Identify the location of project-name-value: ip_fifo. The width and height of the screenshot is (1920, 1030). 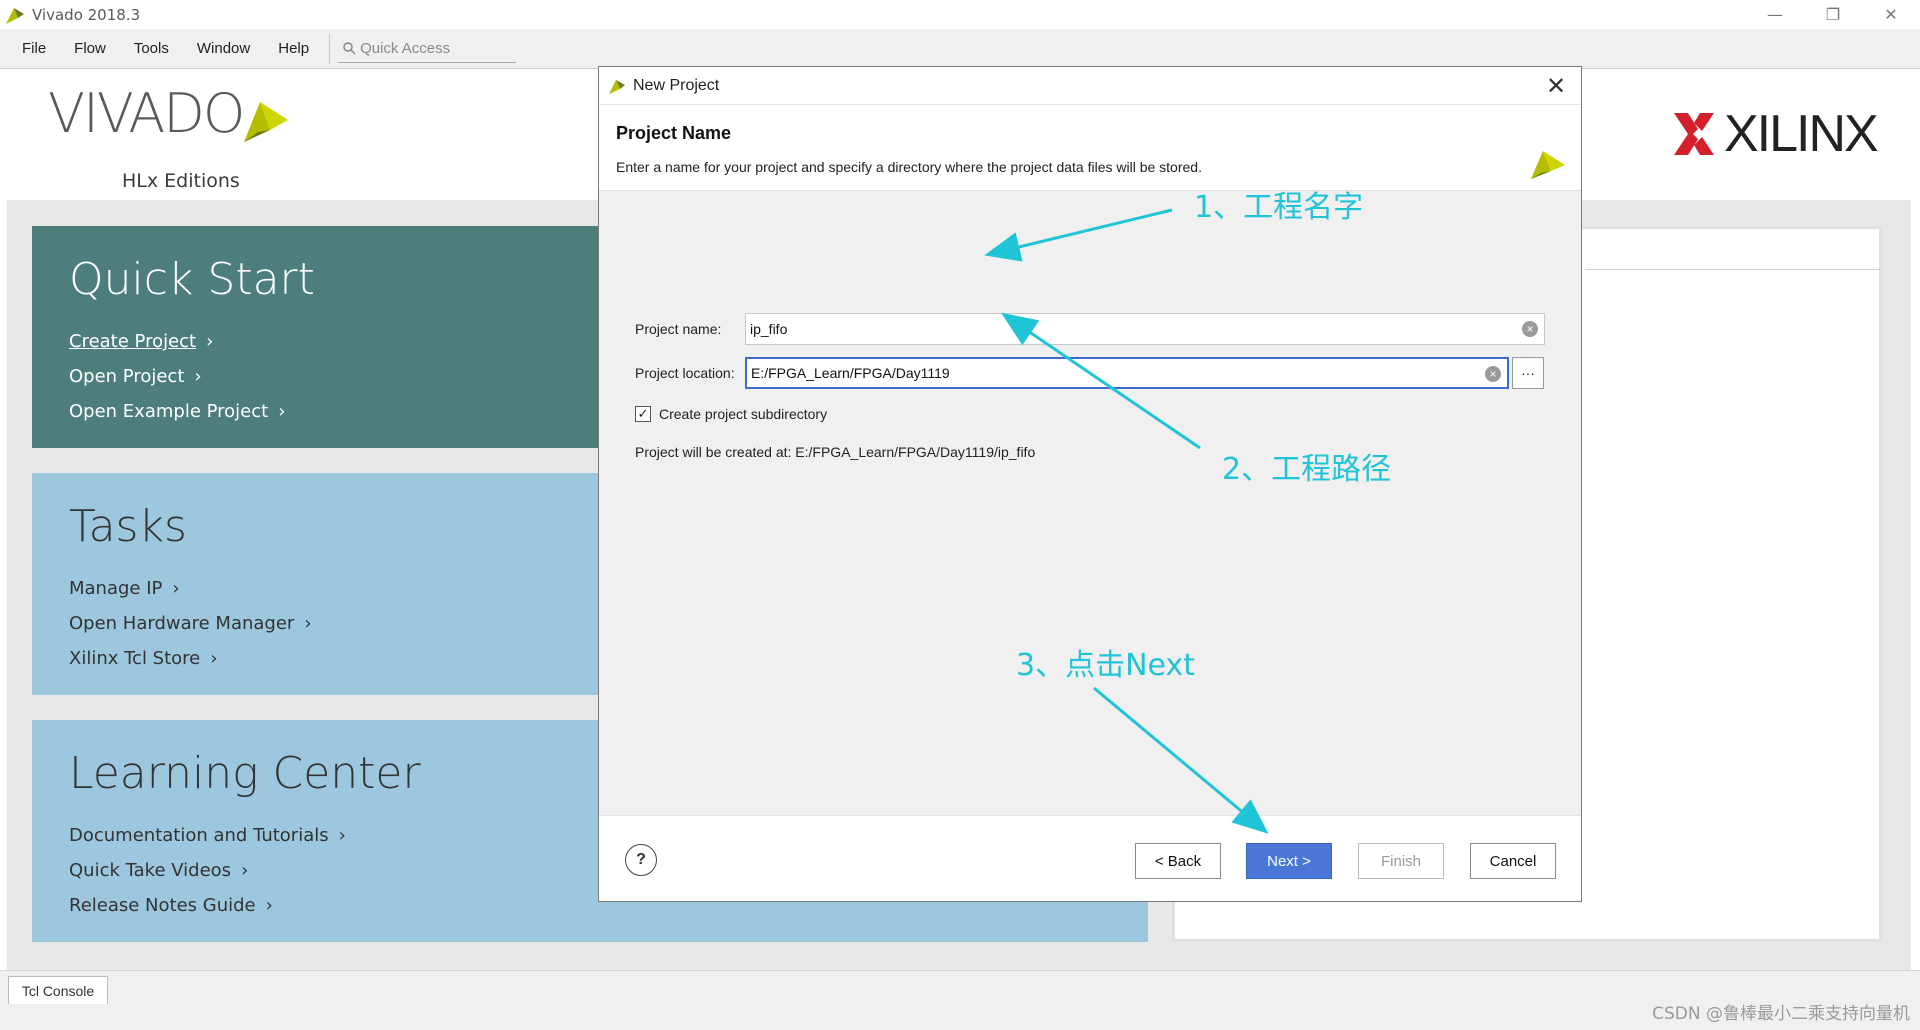
(769, 329).